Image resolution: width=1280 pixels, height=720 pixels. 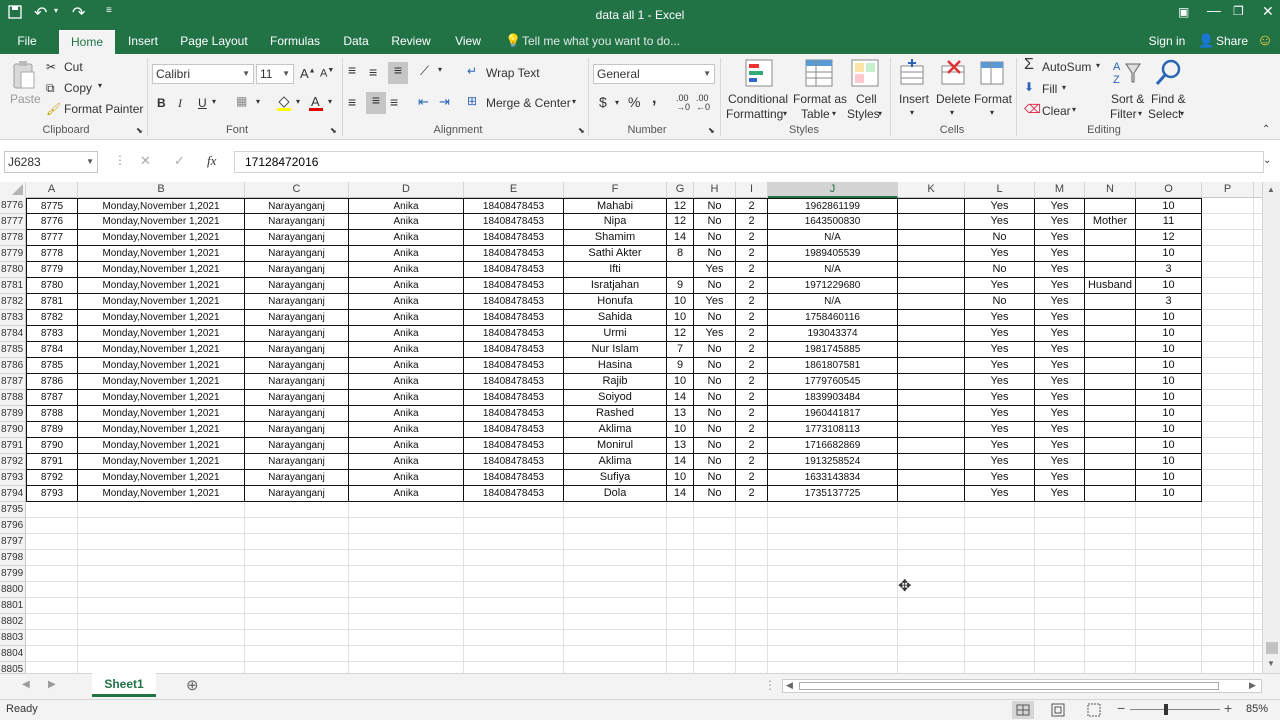 I want to click on minimize-icon: —, so click(x=1214, y=10).